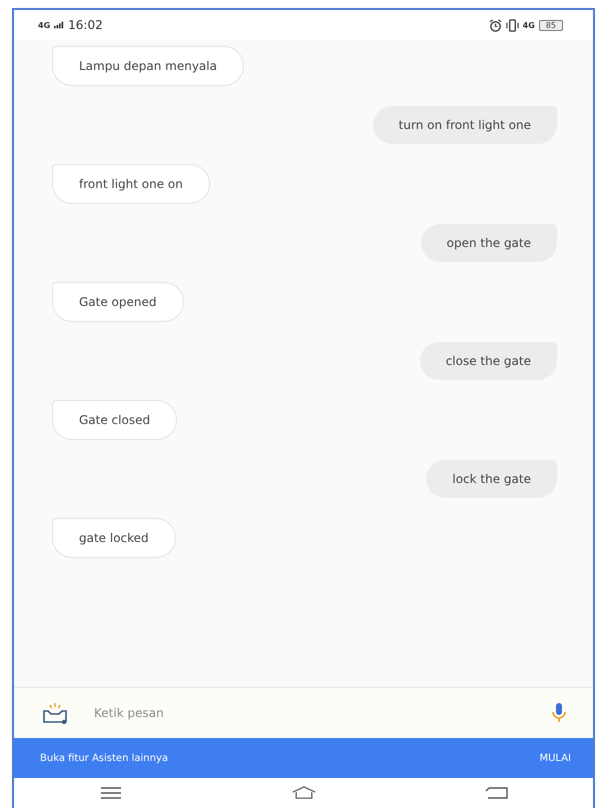  Describe the element at coordinates (118, 302) in the screenshot. I see `assistant-message: Gate opened` at that location.